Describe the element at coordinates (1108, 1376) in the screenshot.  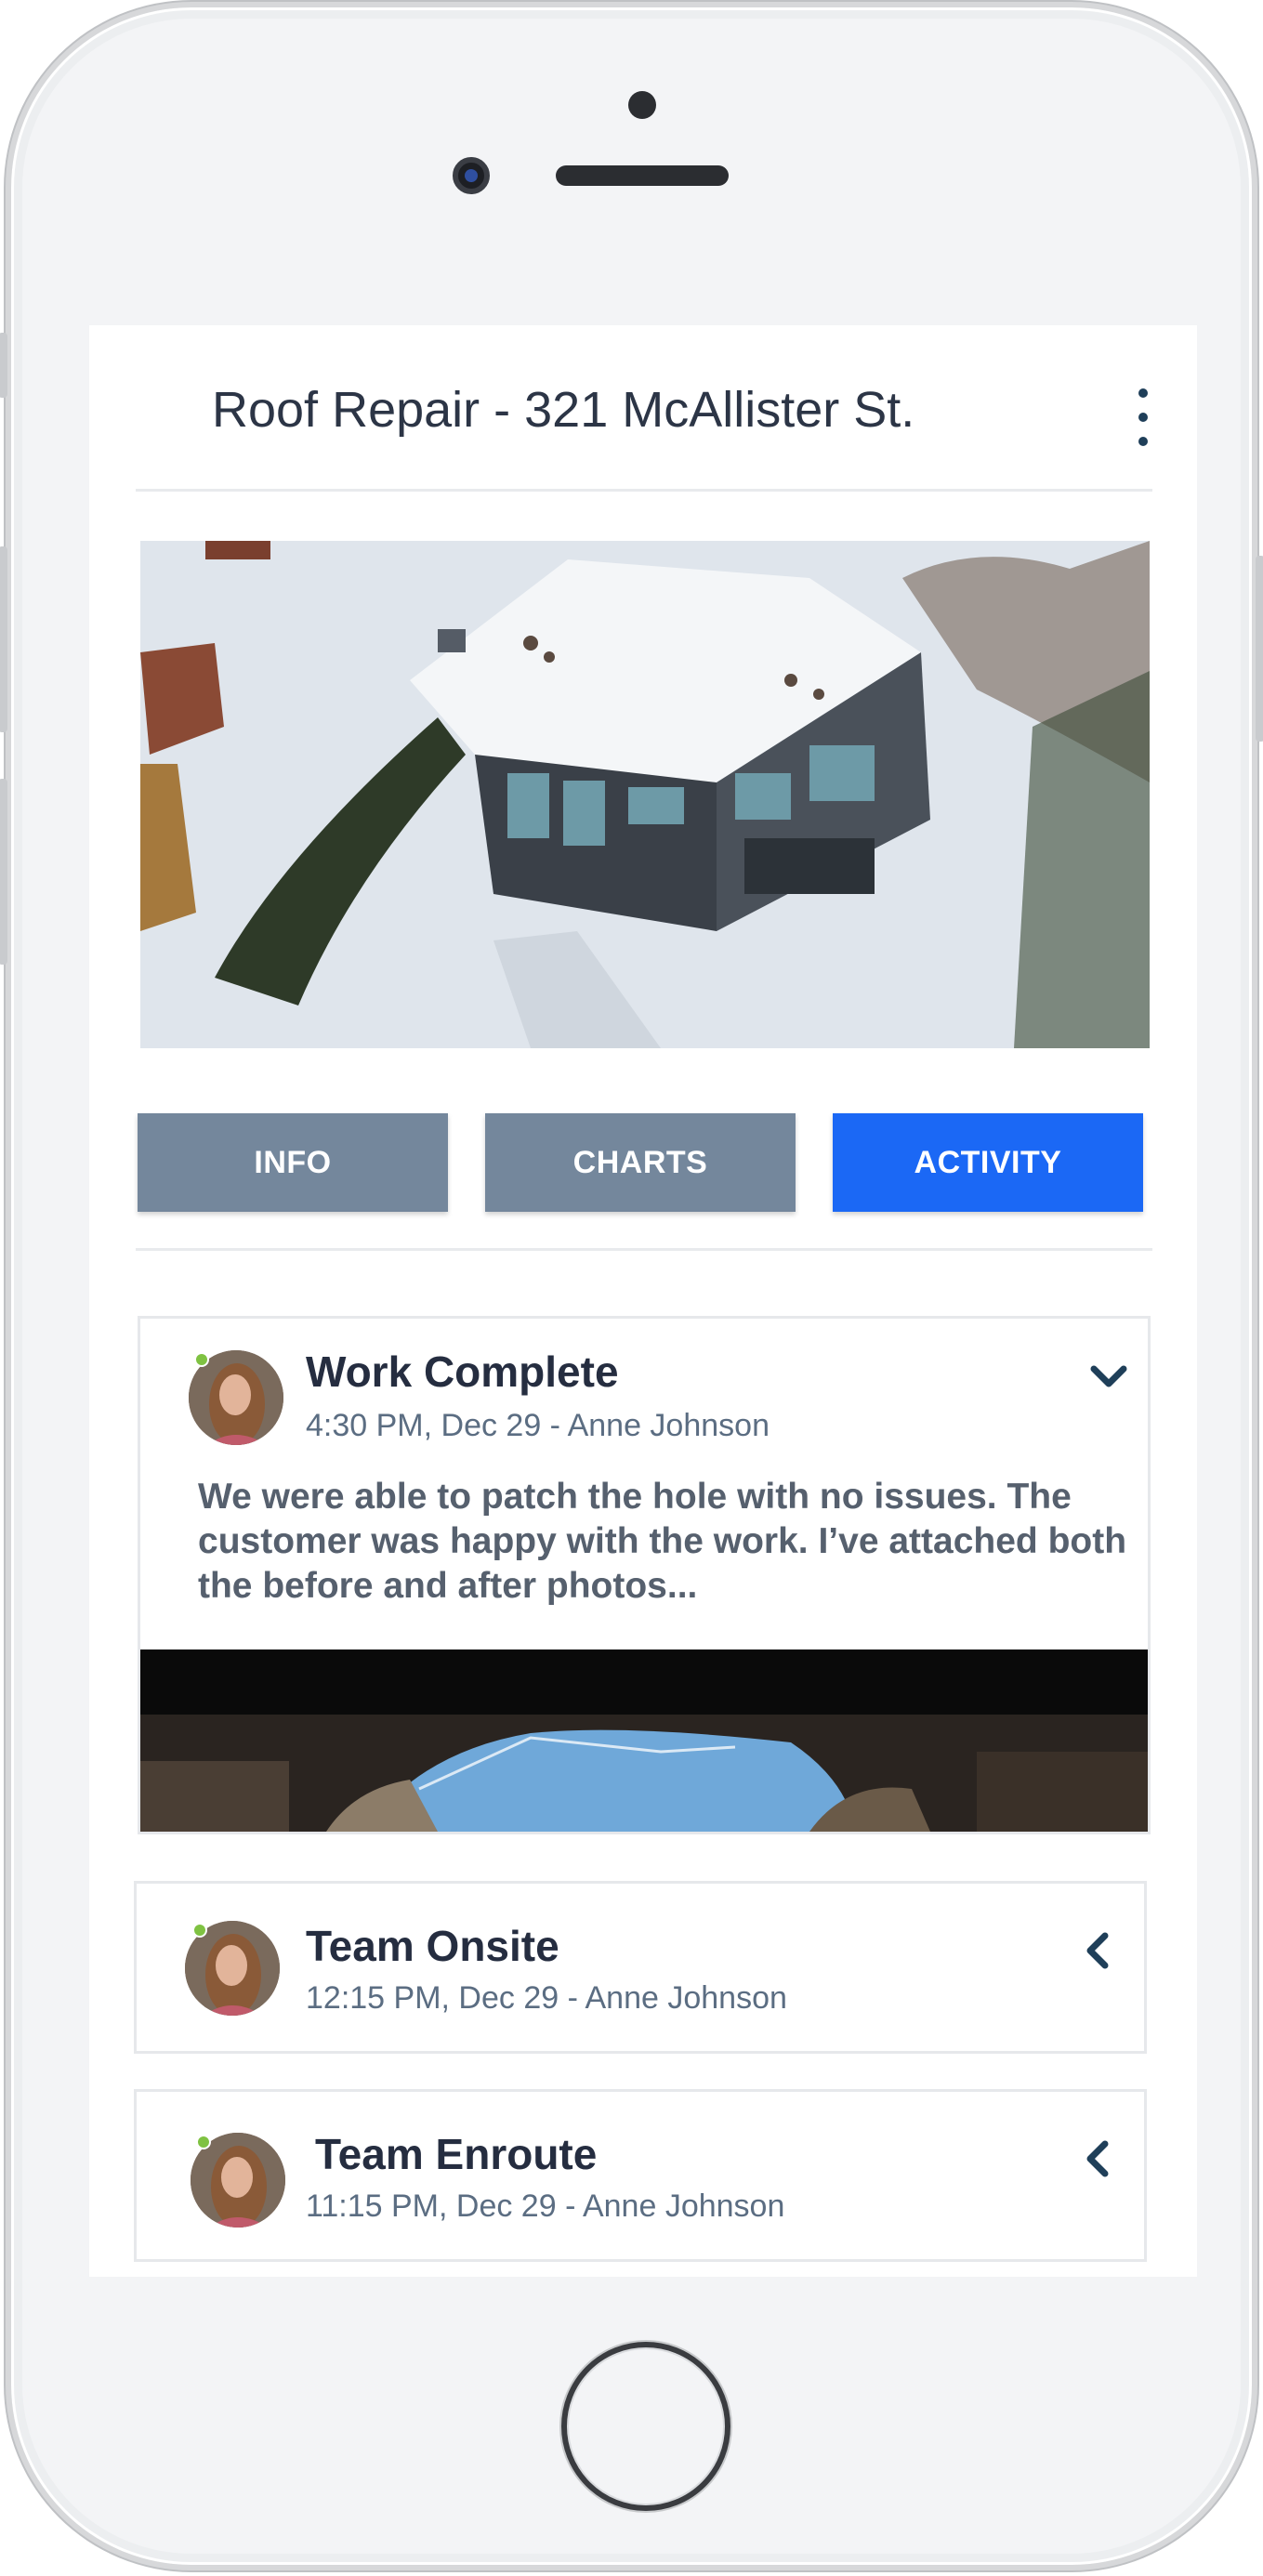
I see `chevron-down-icon` at that location.